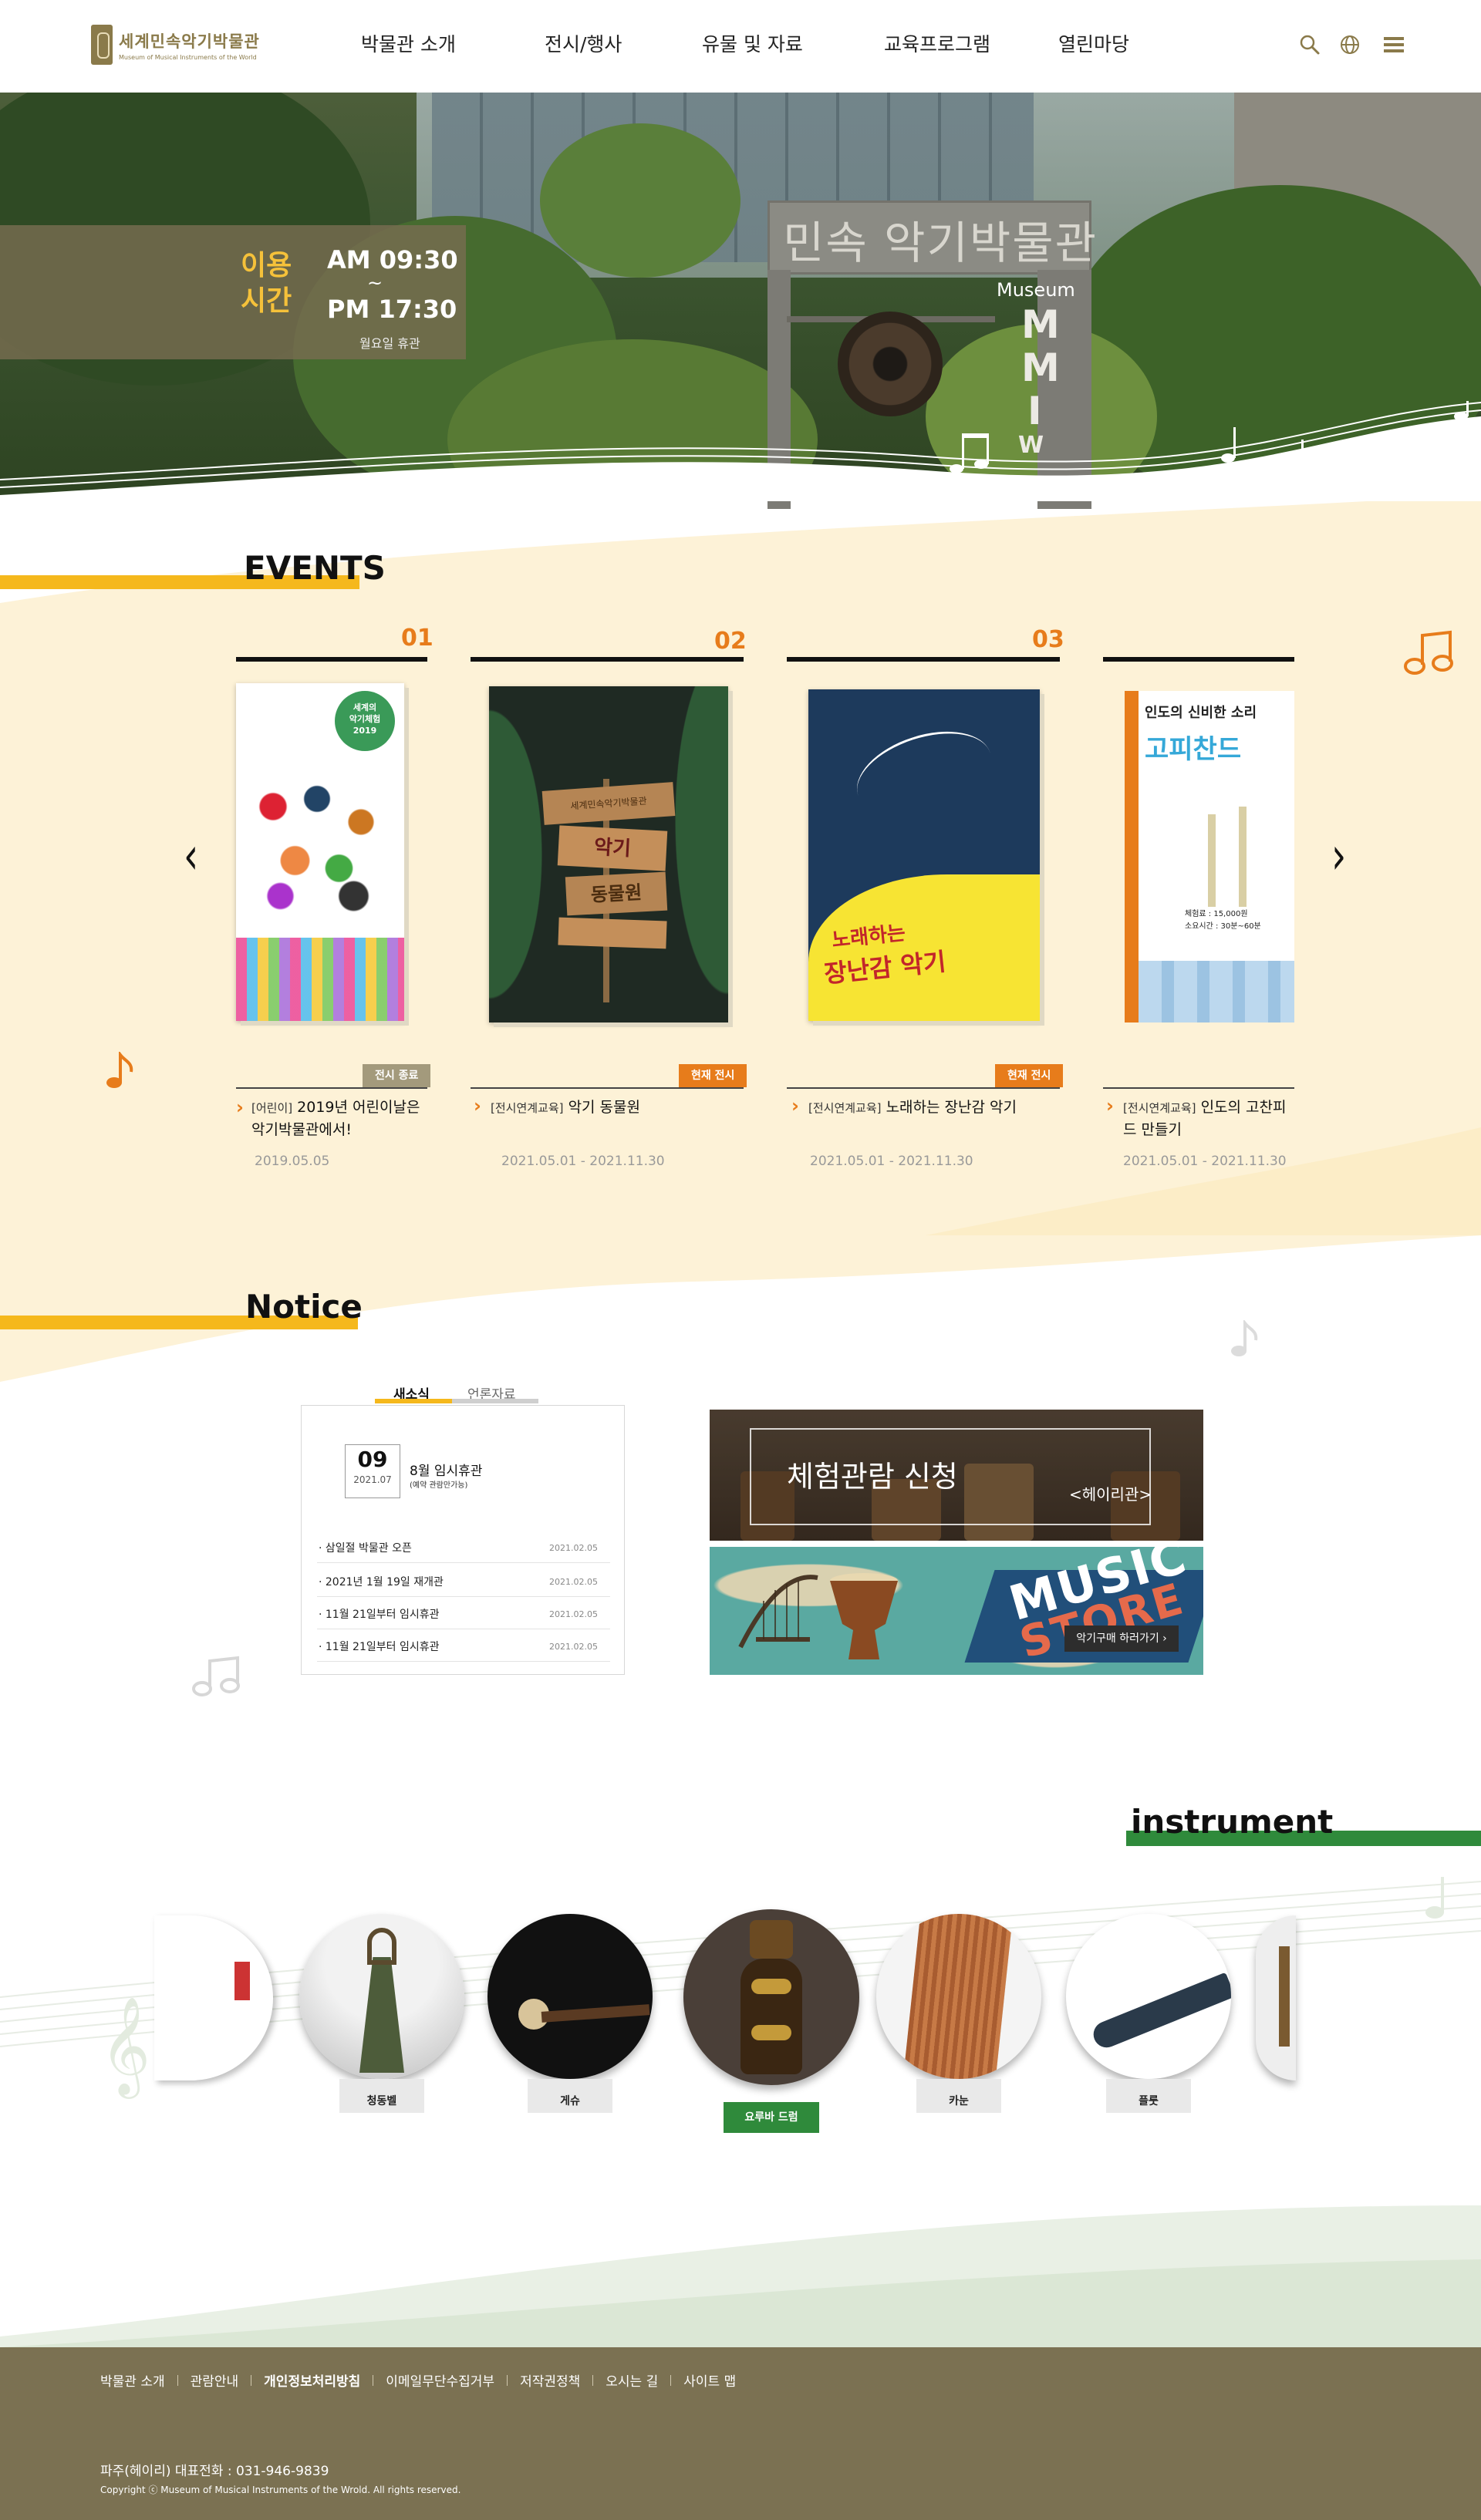 The height and width of the screenshot is (2520, 1481). Describe the element at coordinates (397, 1075) in the screenshot. I see `event-status-badge: 전시 종료` at that location.